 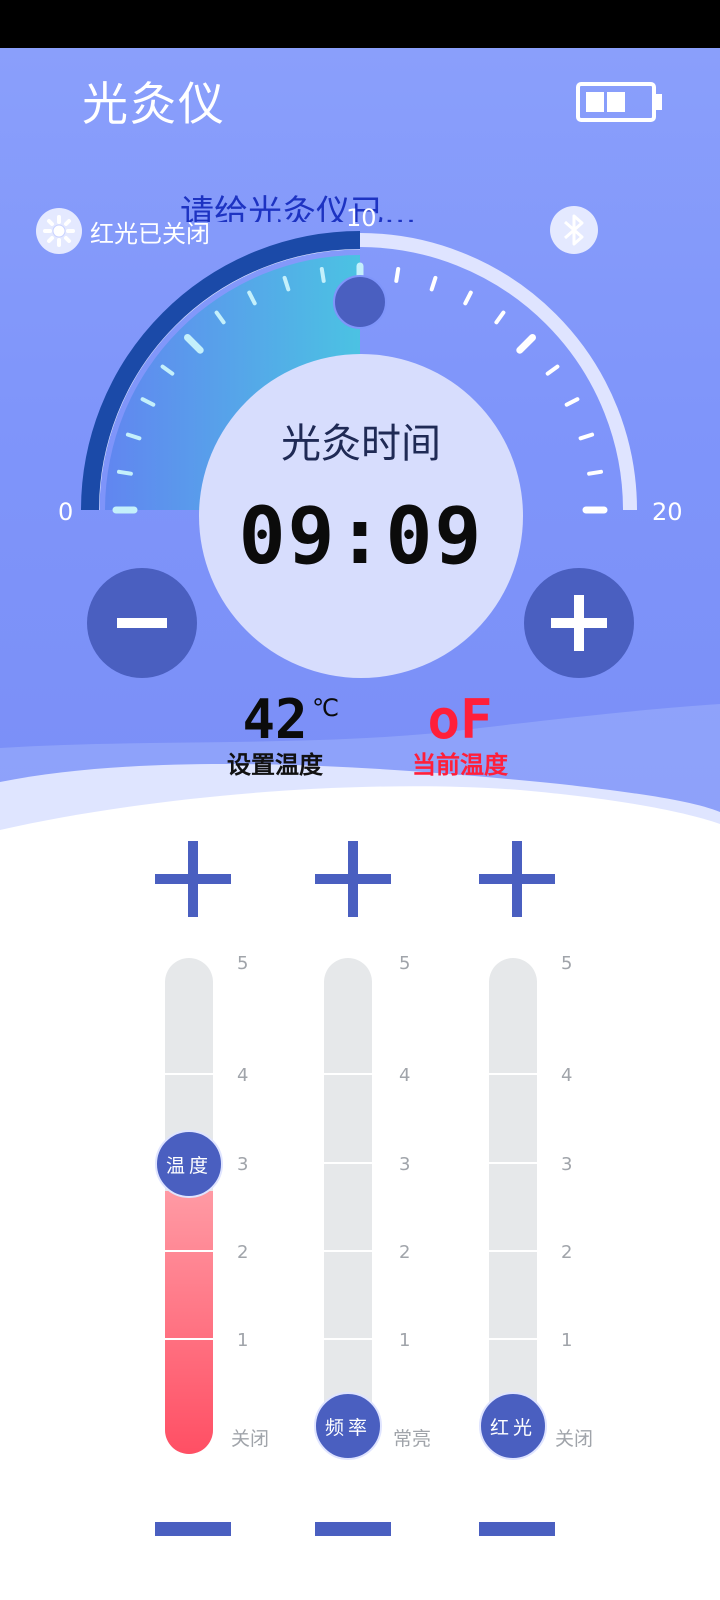 What do you see at coordinates (193, 1529) in the screenshot?
I see `temperature-decrease-button` at bounding box center [193, 1529].